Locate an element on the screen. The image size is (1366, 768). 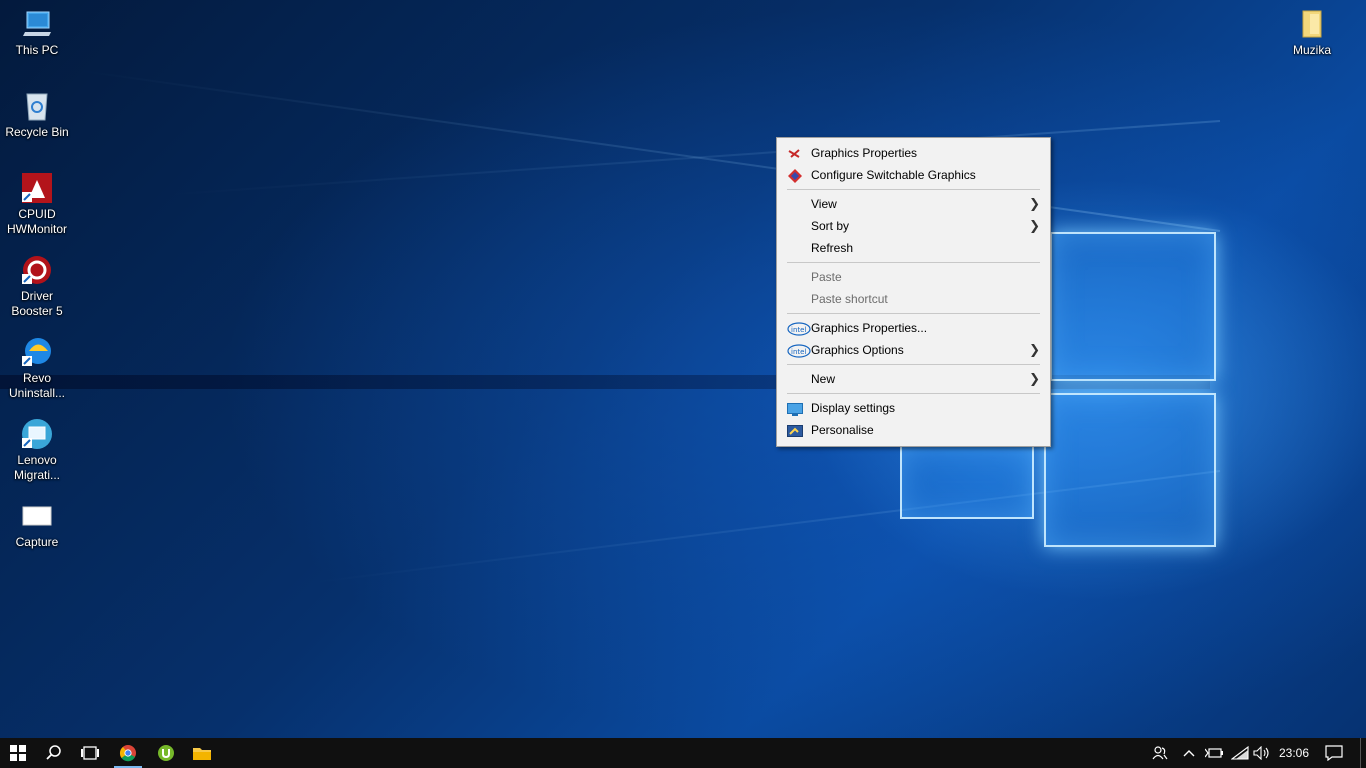
menu-item-display-settings: Display settings is located at coordinates (913, 408).